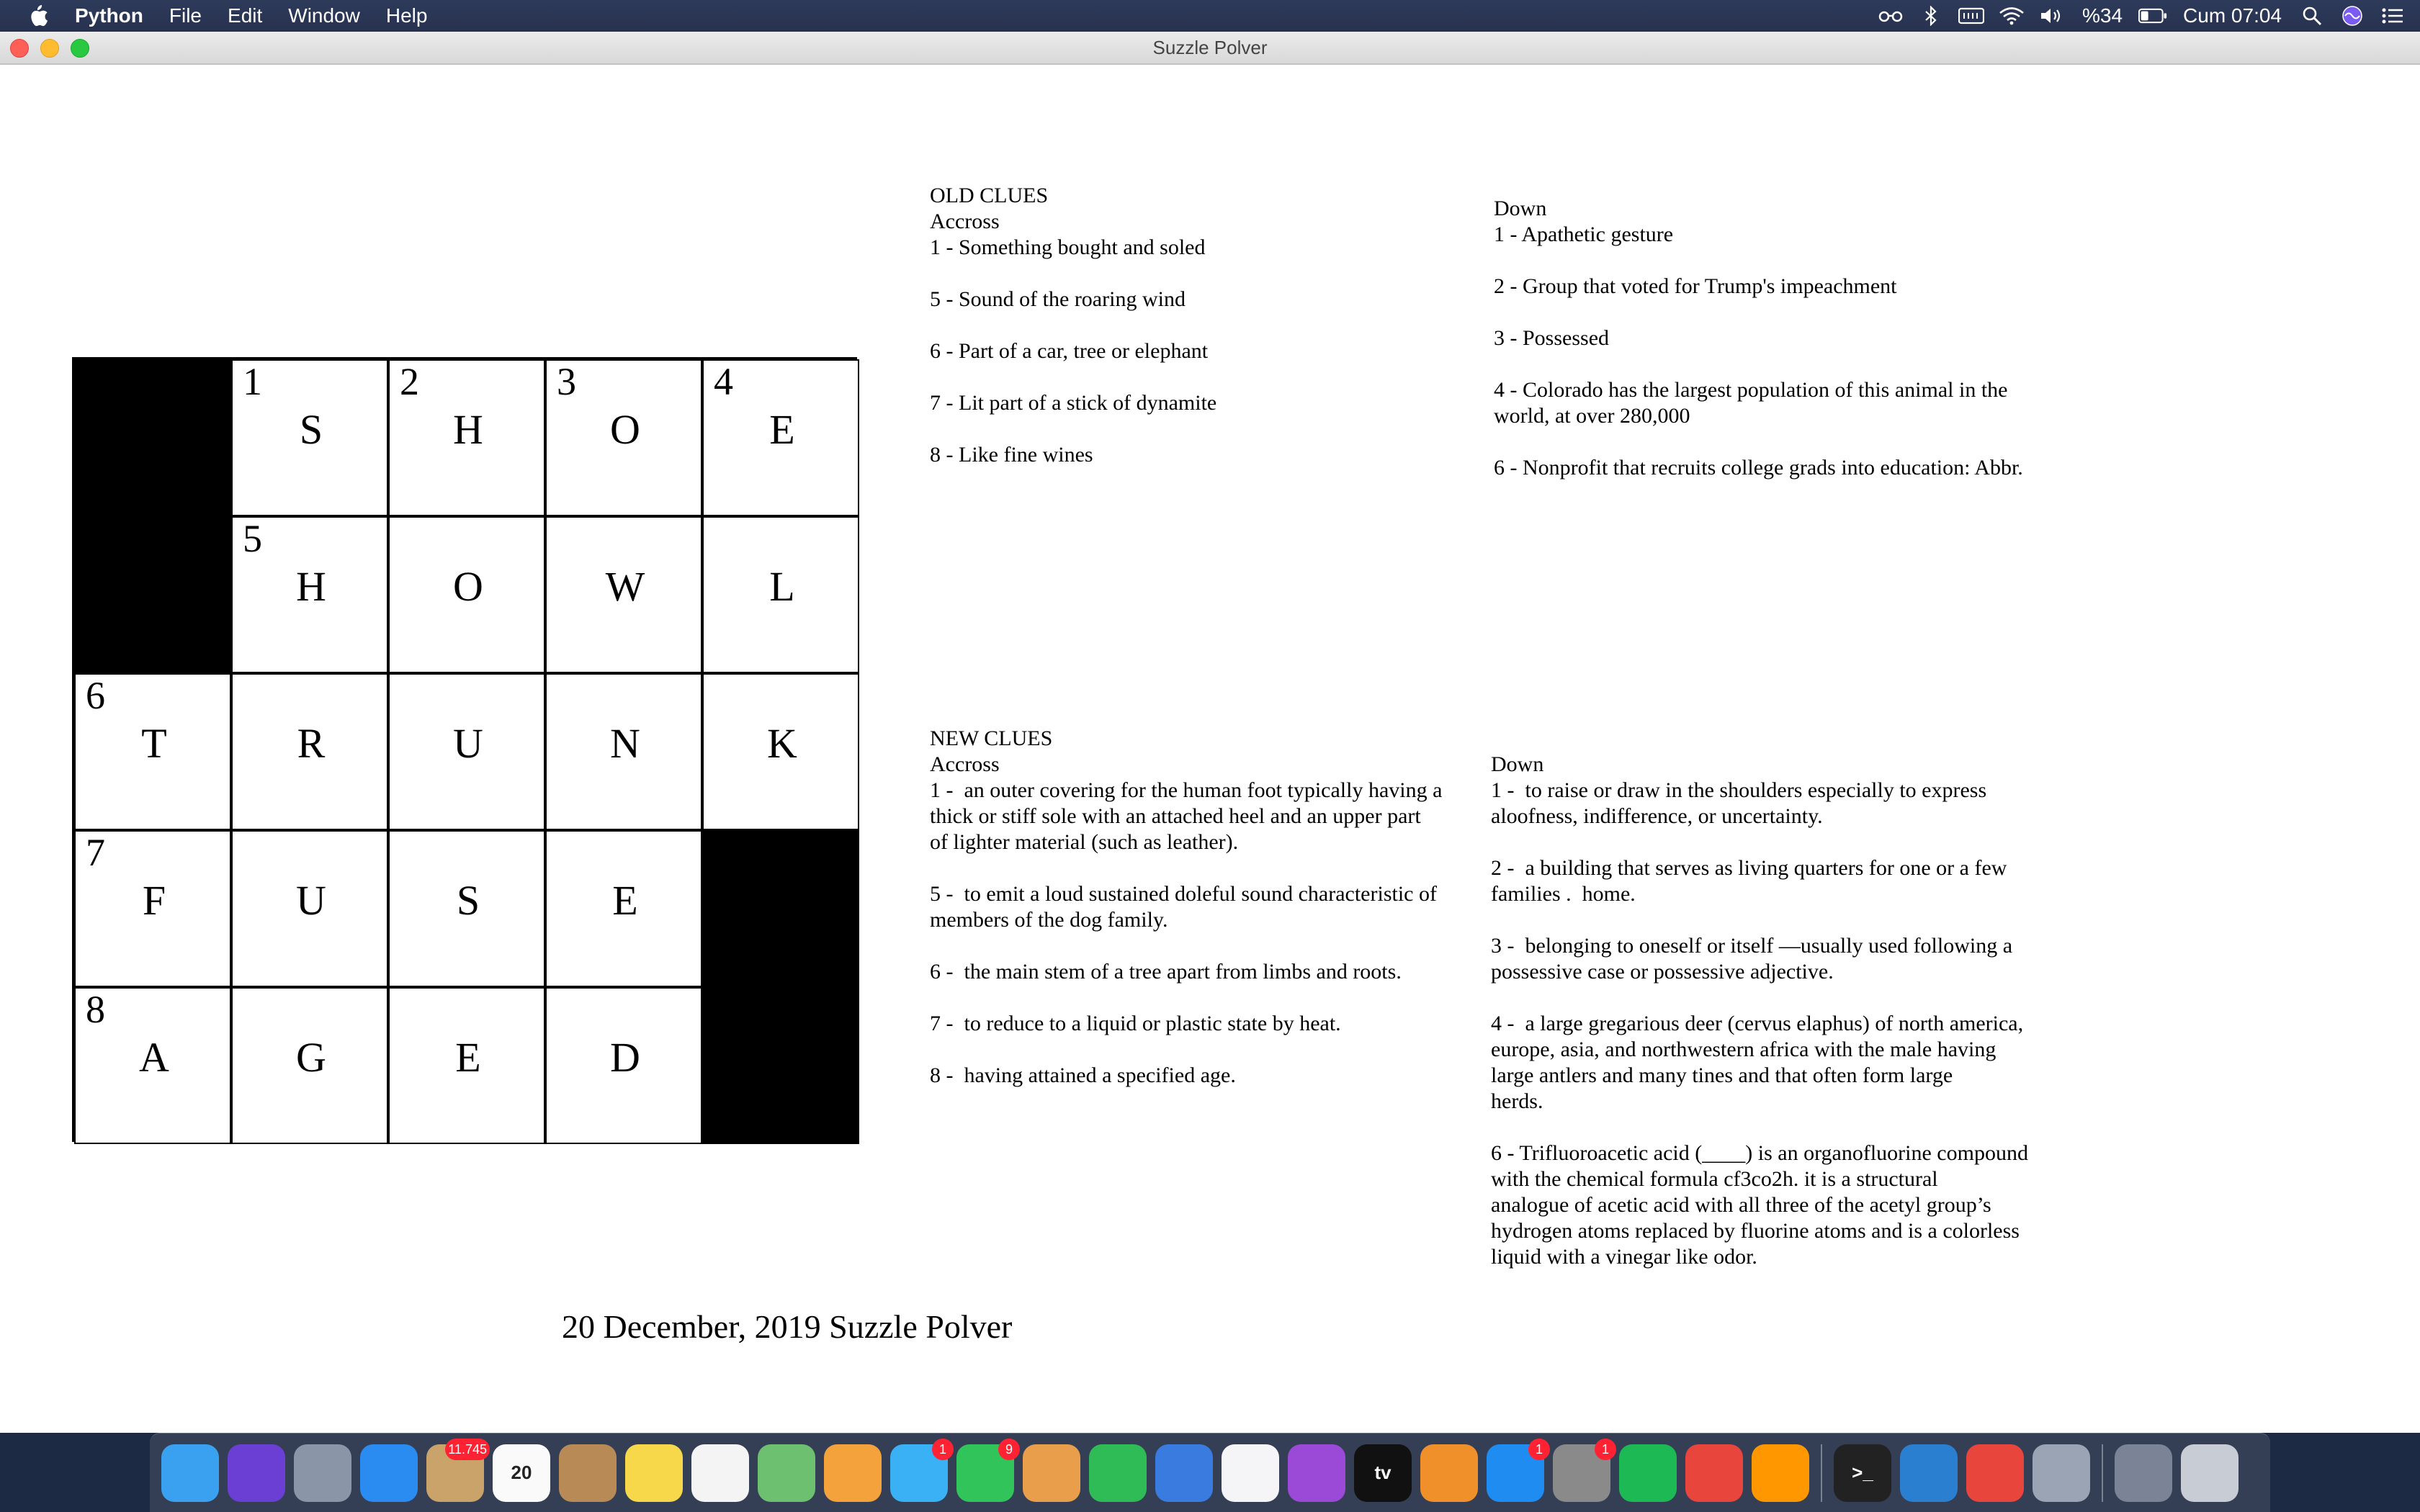  What do you see at coordinates (625, 743) in the screenshot?
I see `cell-letter: N` at bounding box center [625, 743].